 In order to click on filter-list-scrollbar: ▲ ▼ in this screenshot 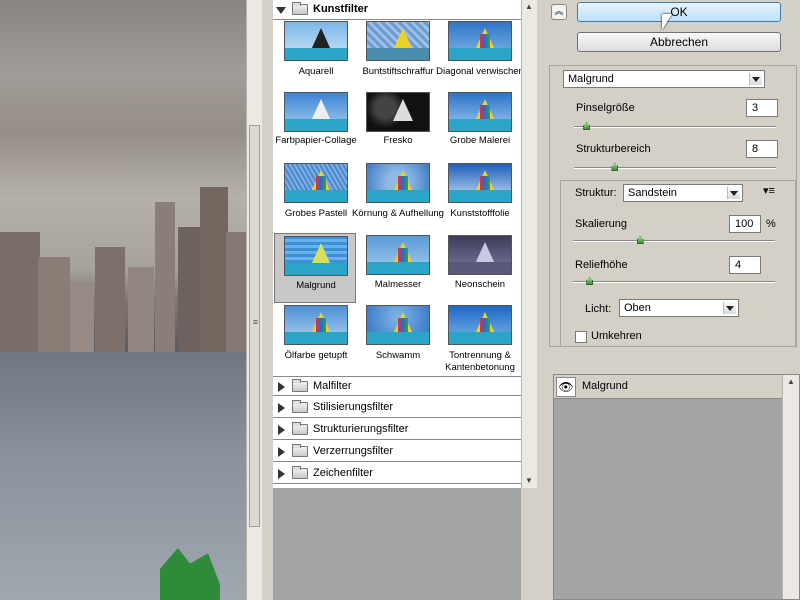, I will do `click(529, 244)`.